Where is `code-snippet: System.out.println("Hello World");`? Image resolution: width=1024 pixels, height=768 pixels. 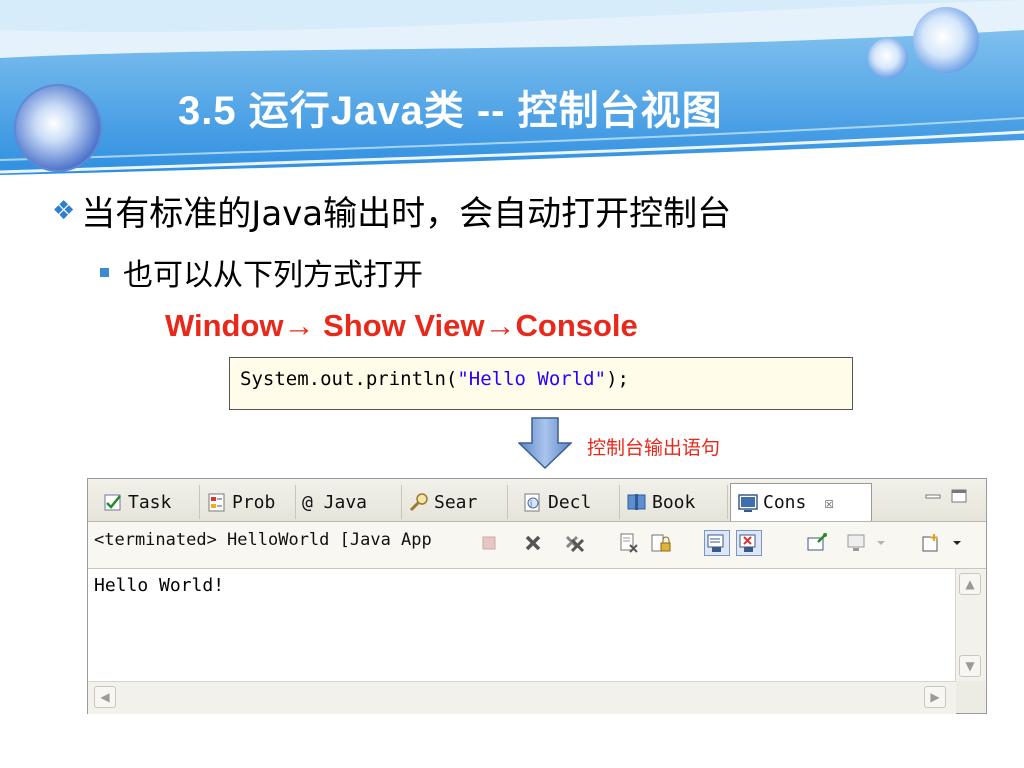
code-snippet: System.out.println("Hello World"); is located at coordinates (541, 383).